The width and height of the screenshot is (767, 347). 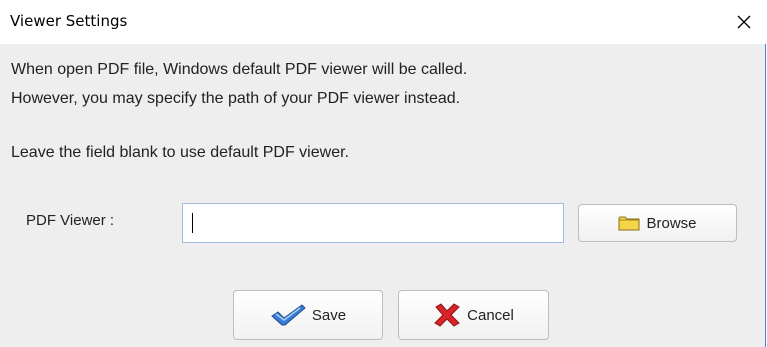 What do you see at coordinates (192, 223) in the screenshot?
I see `text-caret` at bounding box center [192, 223].